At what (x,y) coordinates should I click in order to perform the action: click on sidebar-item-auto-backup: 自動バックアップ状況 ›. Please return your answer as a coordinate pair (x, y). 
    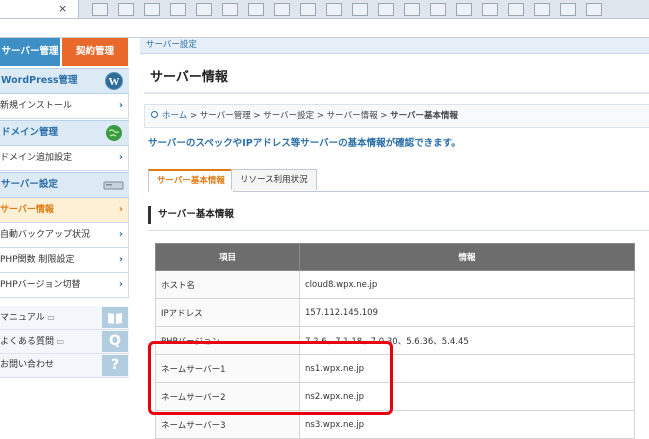
    Looking at the image, I should click on (64, 235).